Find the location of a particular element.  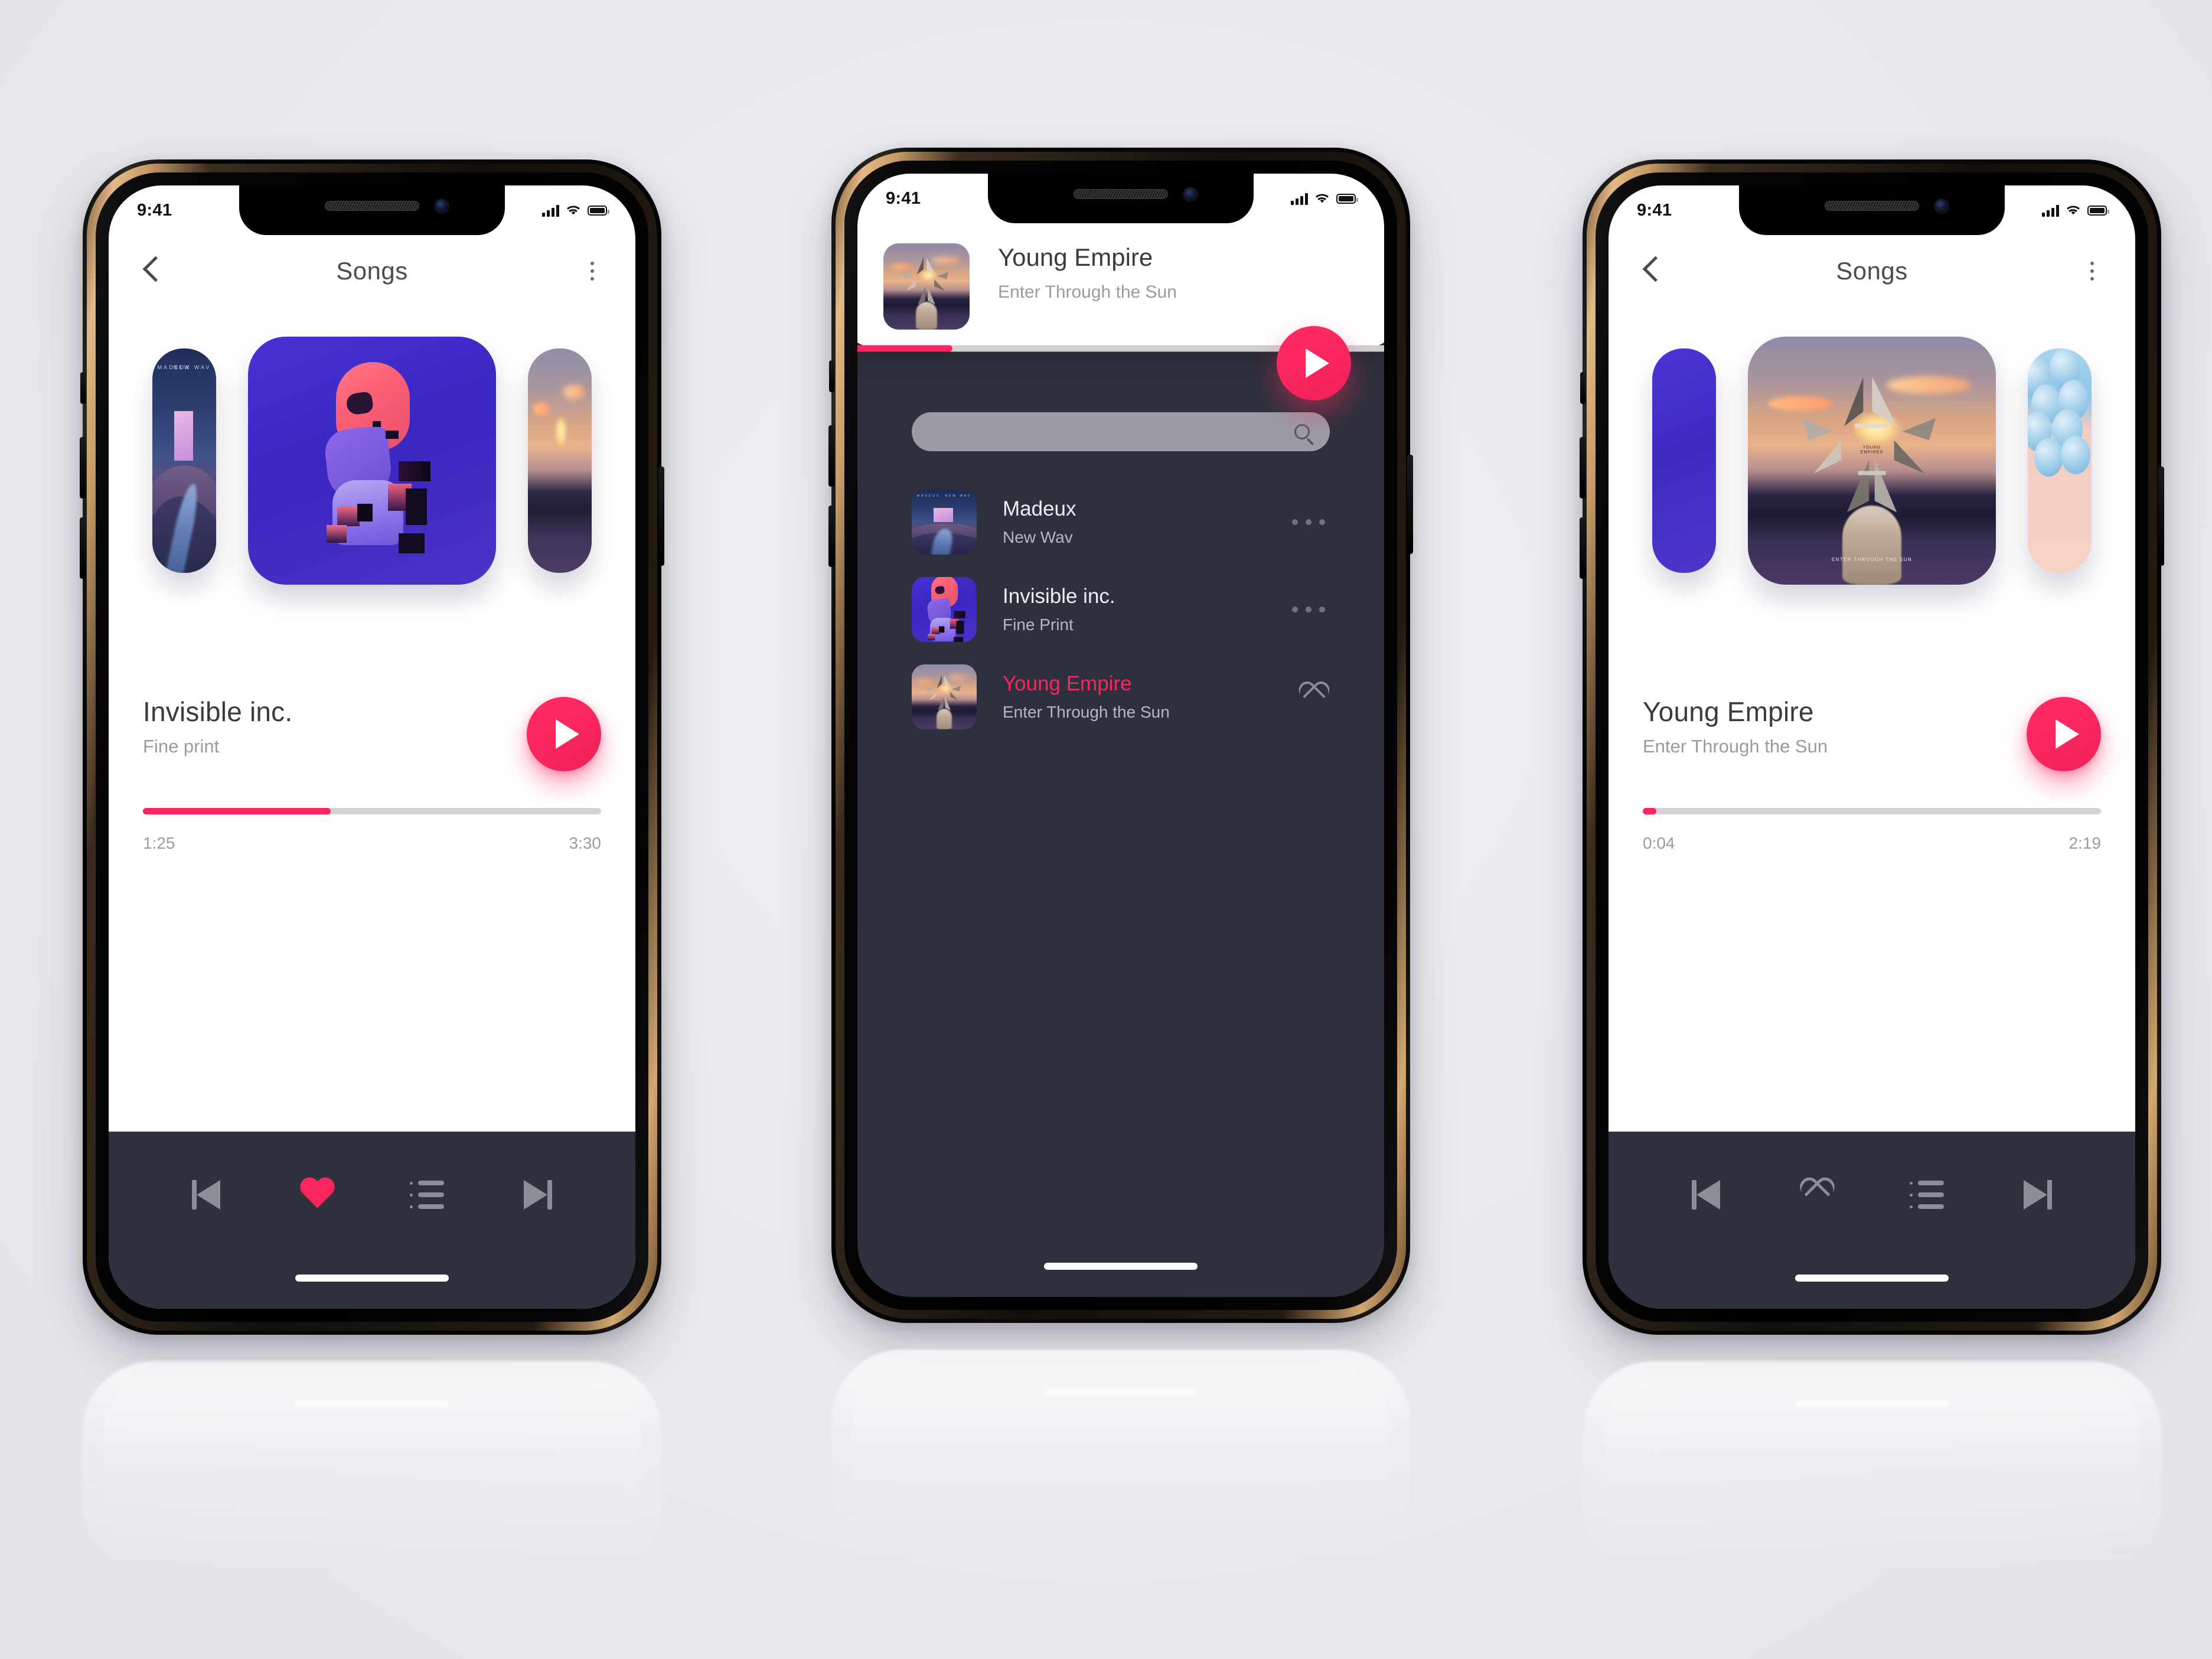

song-artwork: MADEUX NEW WAV is located at coordinates (944, 522).